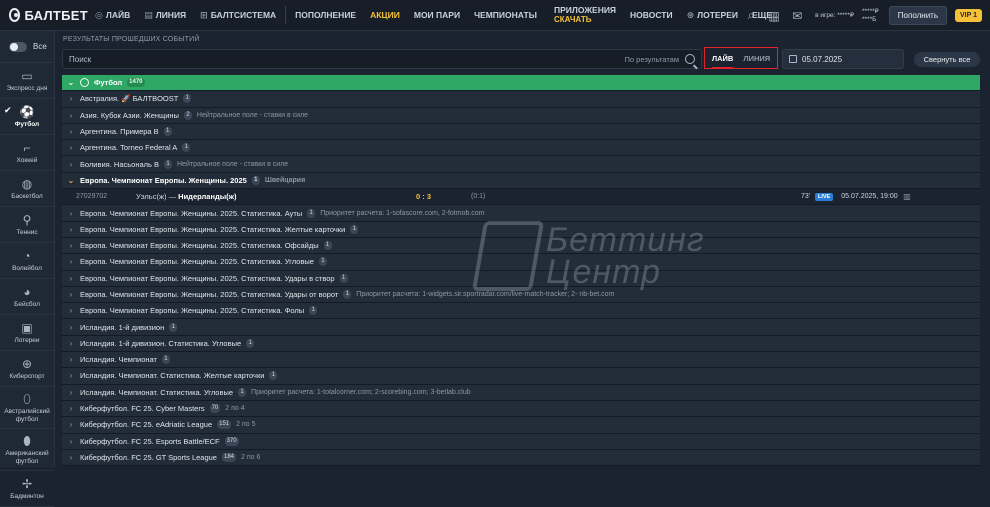 This screenshot has width=990, height=507. I want to click on nav-championships: ЧЕМПИОНАТЫ, so click(505, 15).